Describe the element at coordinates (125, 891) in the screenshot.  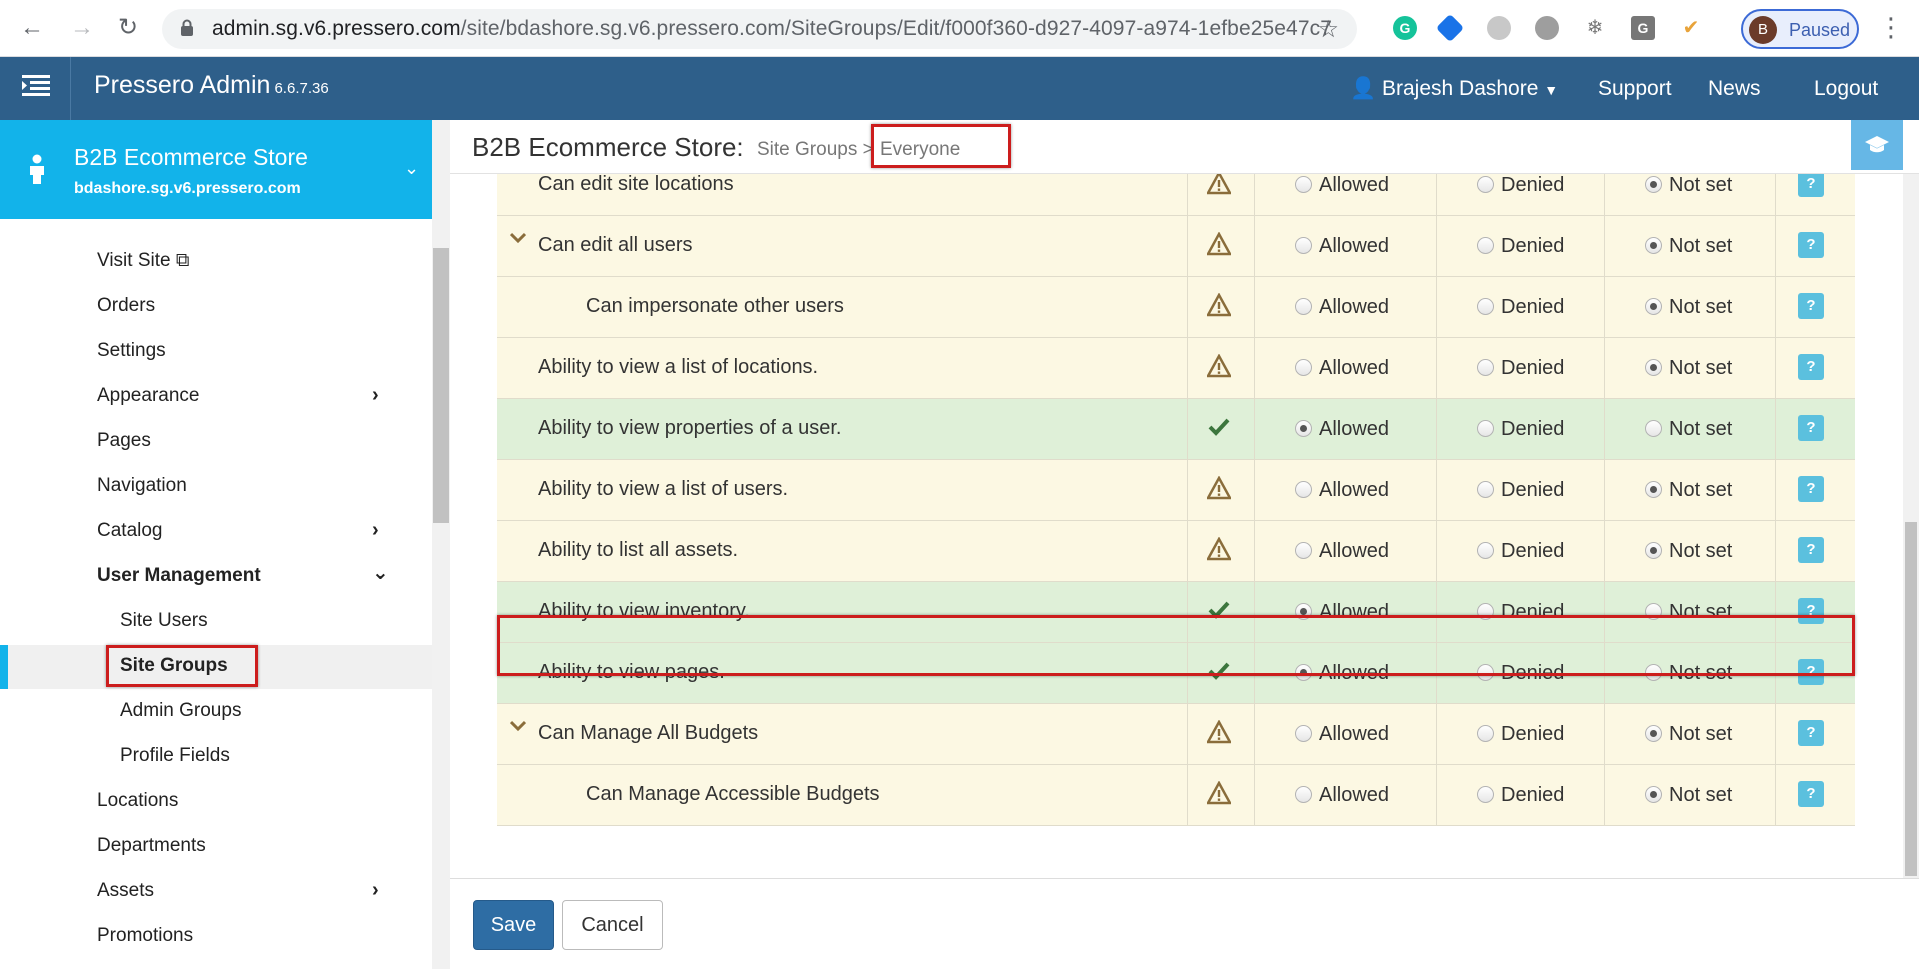
I see `sidebar-item-assets: Assets` at that location.